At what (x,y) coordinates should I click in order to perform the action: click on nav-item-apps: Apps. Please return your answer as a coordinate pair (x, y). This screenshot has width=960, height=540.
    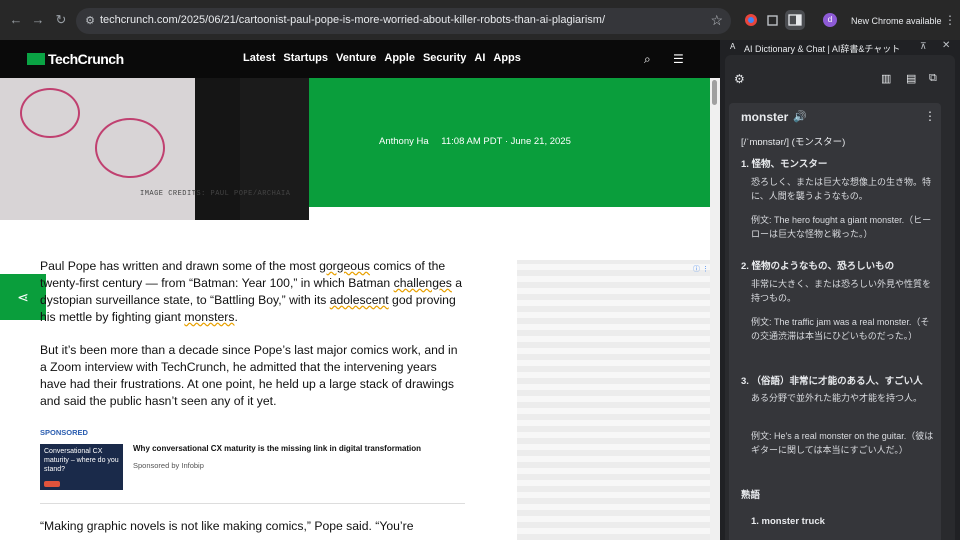
    Looking at the image, I should click on (507, 58).